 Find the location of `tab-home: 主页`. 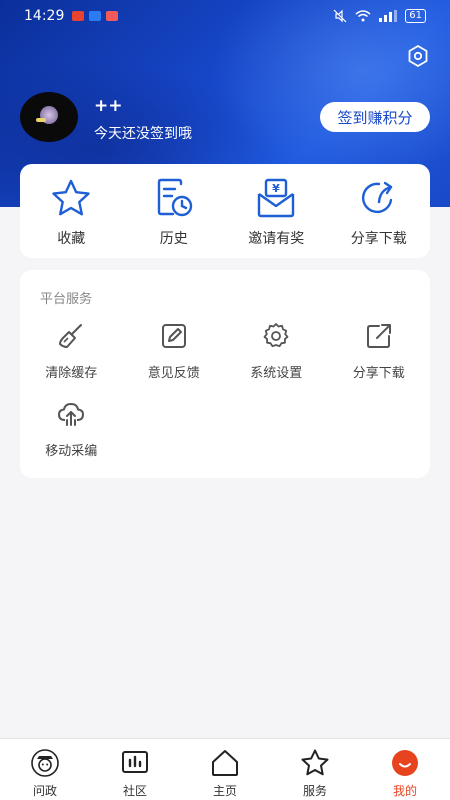

tab-home: 主页 is located at coordinates (225, 769).